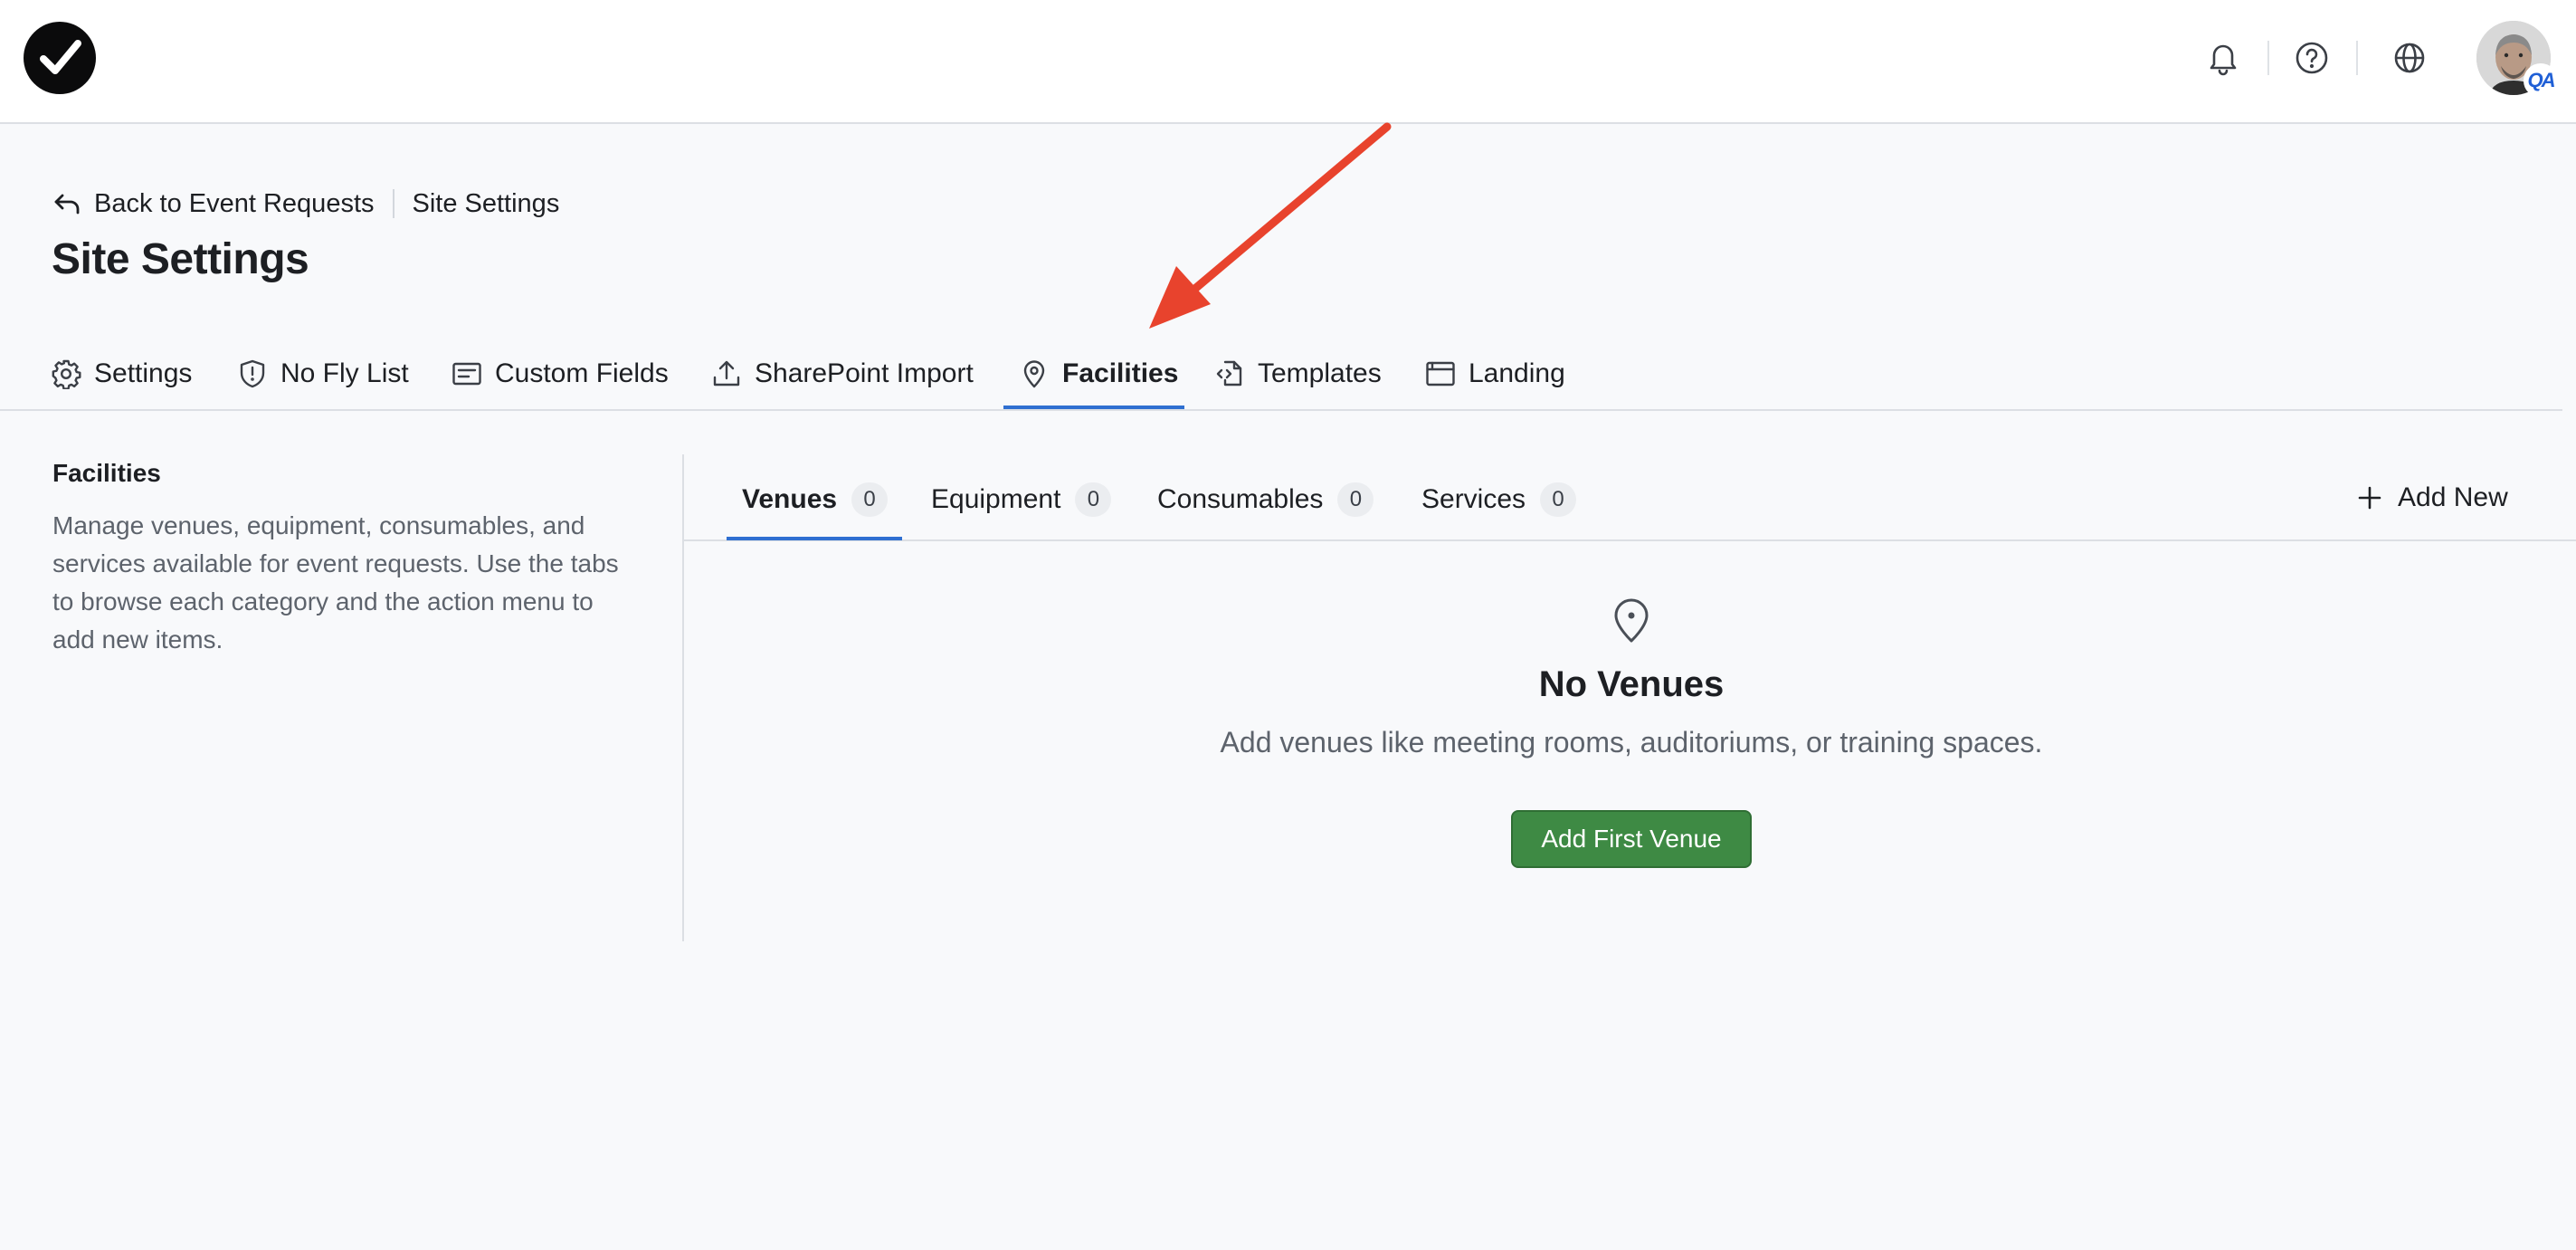  I want to click on globe-icon, so click(2409, 58).